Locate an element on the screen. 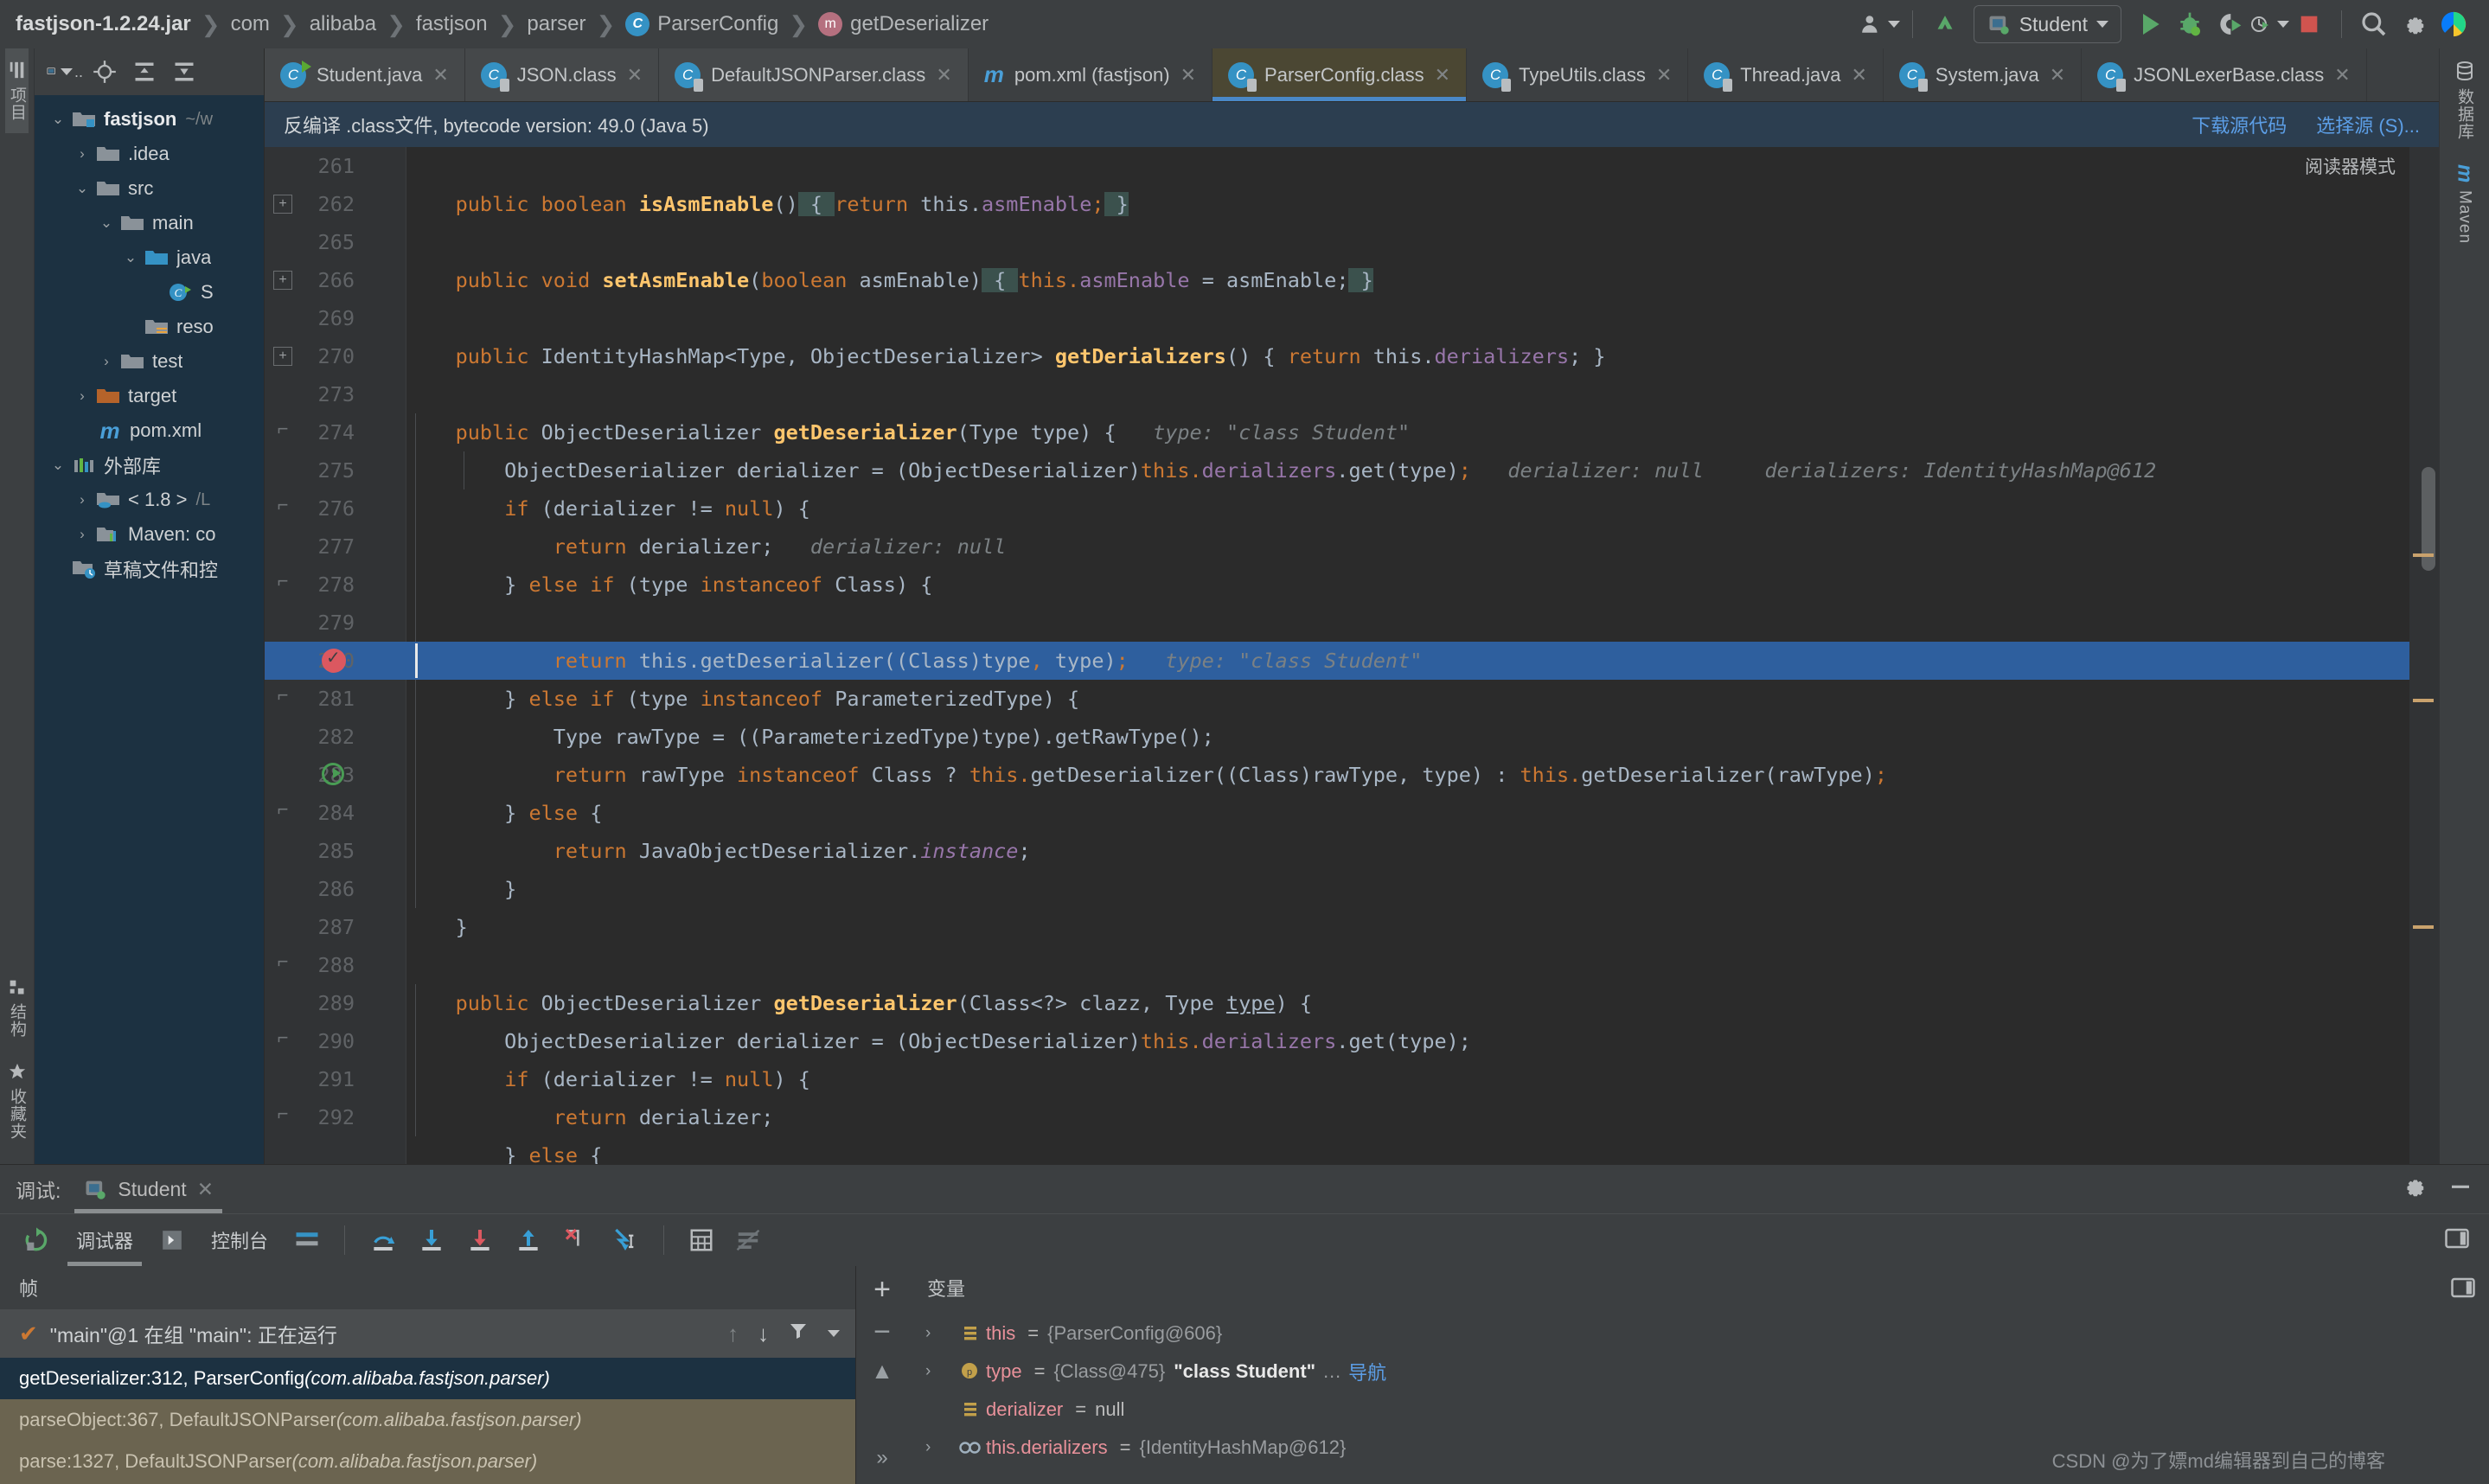 The image size is (2489, 1484). tree-node-test: › test is located at coordinates (149, 362).